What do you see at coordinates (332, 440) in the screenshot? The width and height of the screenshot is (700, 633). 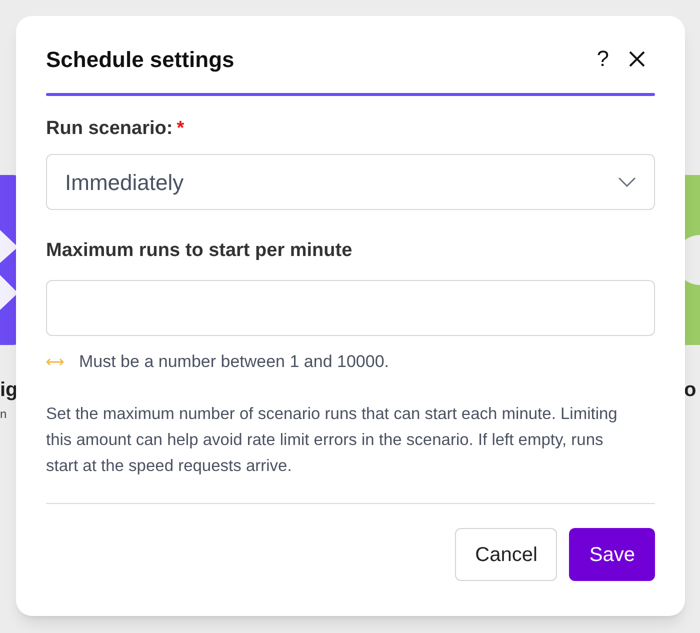 I see `description-text: Set the maximum number of scenario runs that can start each minute. Limiting this amount can help avoid rate limit errors in the scenario. If left empty, runs start at the speed requests arrive.` at bounding box center [332, 440].